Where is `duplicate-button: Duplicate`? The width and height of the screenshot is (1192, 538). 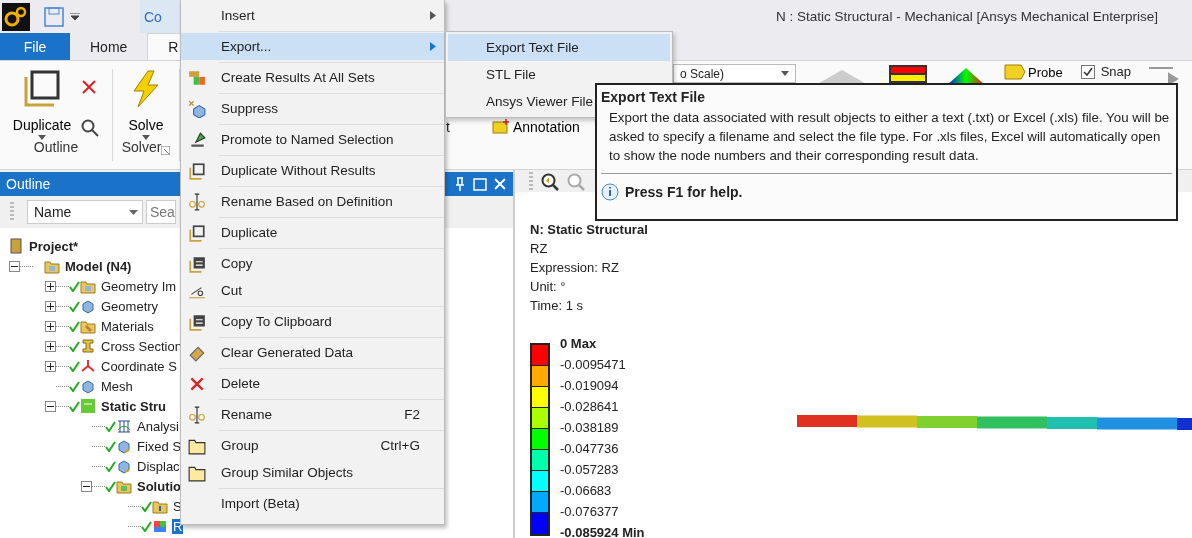 duplicate-button: Duplicate is located at coordinates (42, 104).